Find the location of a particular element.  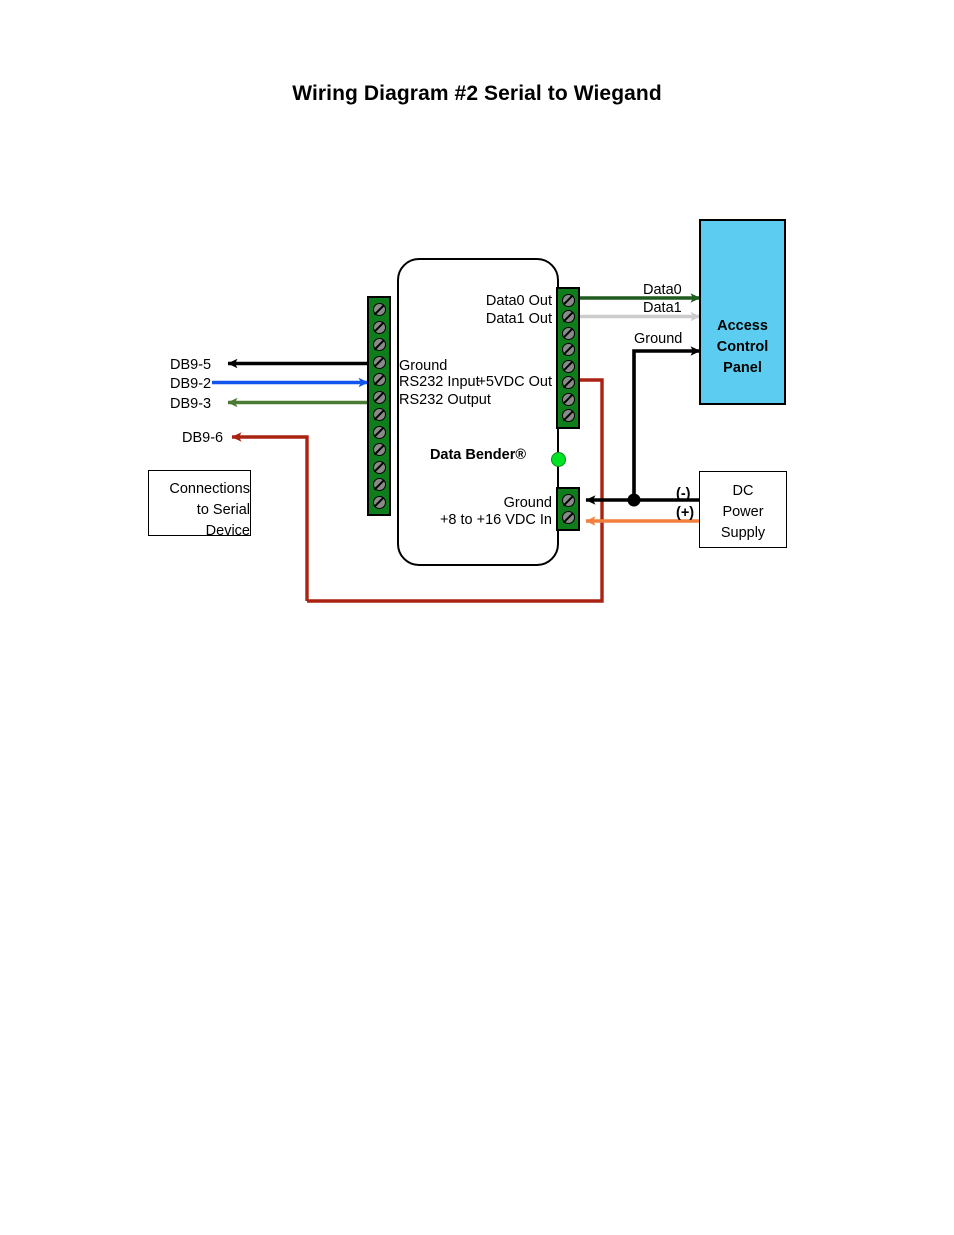

acp-line-3: Panel is located at coordinates (742, 368).